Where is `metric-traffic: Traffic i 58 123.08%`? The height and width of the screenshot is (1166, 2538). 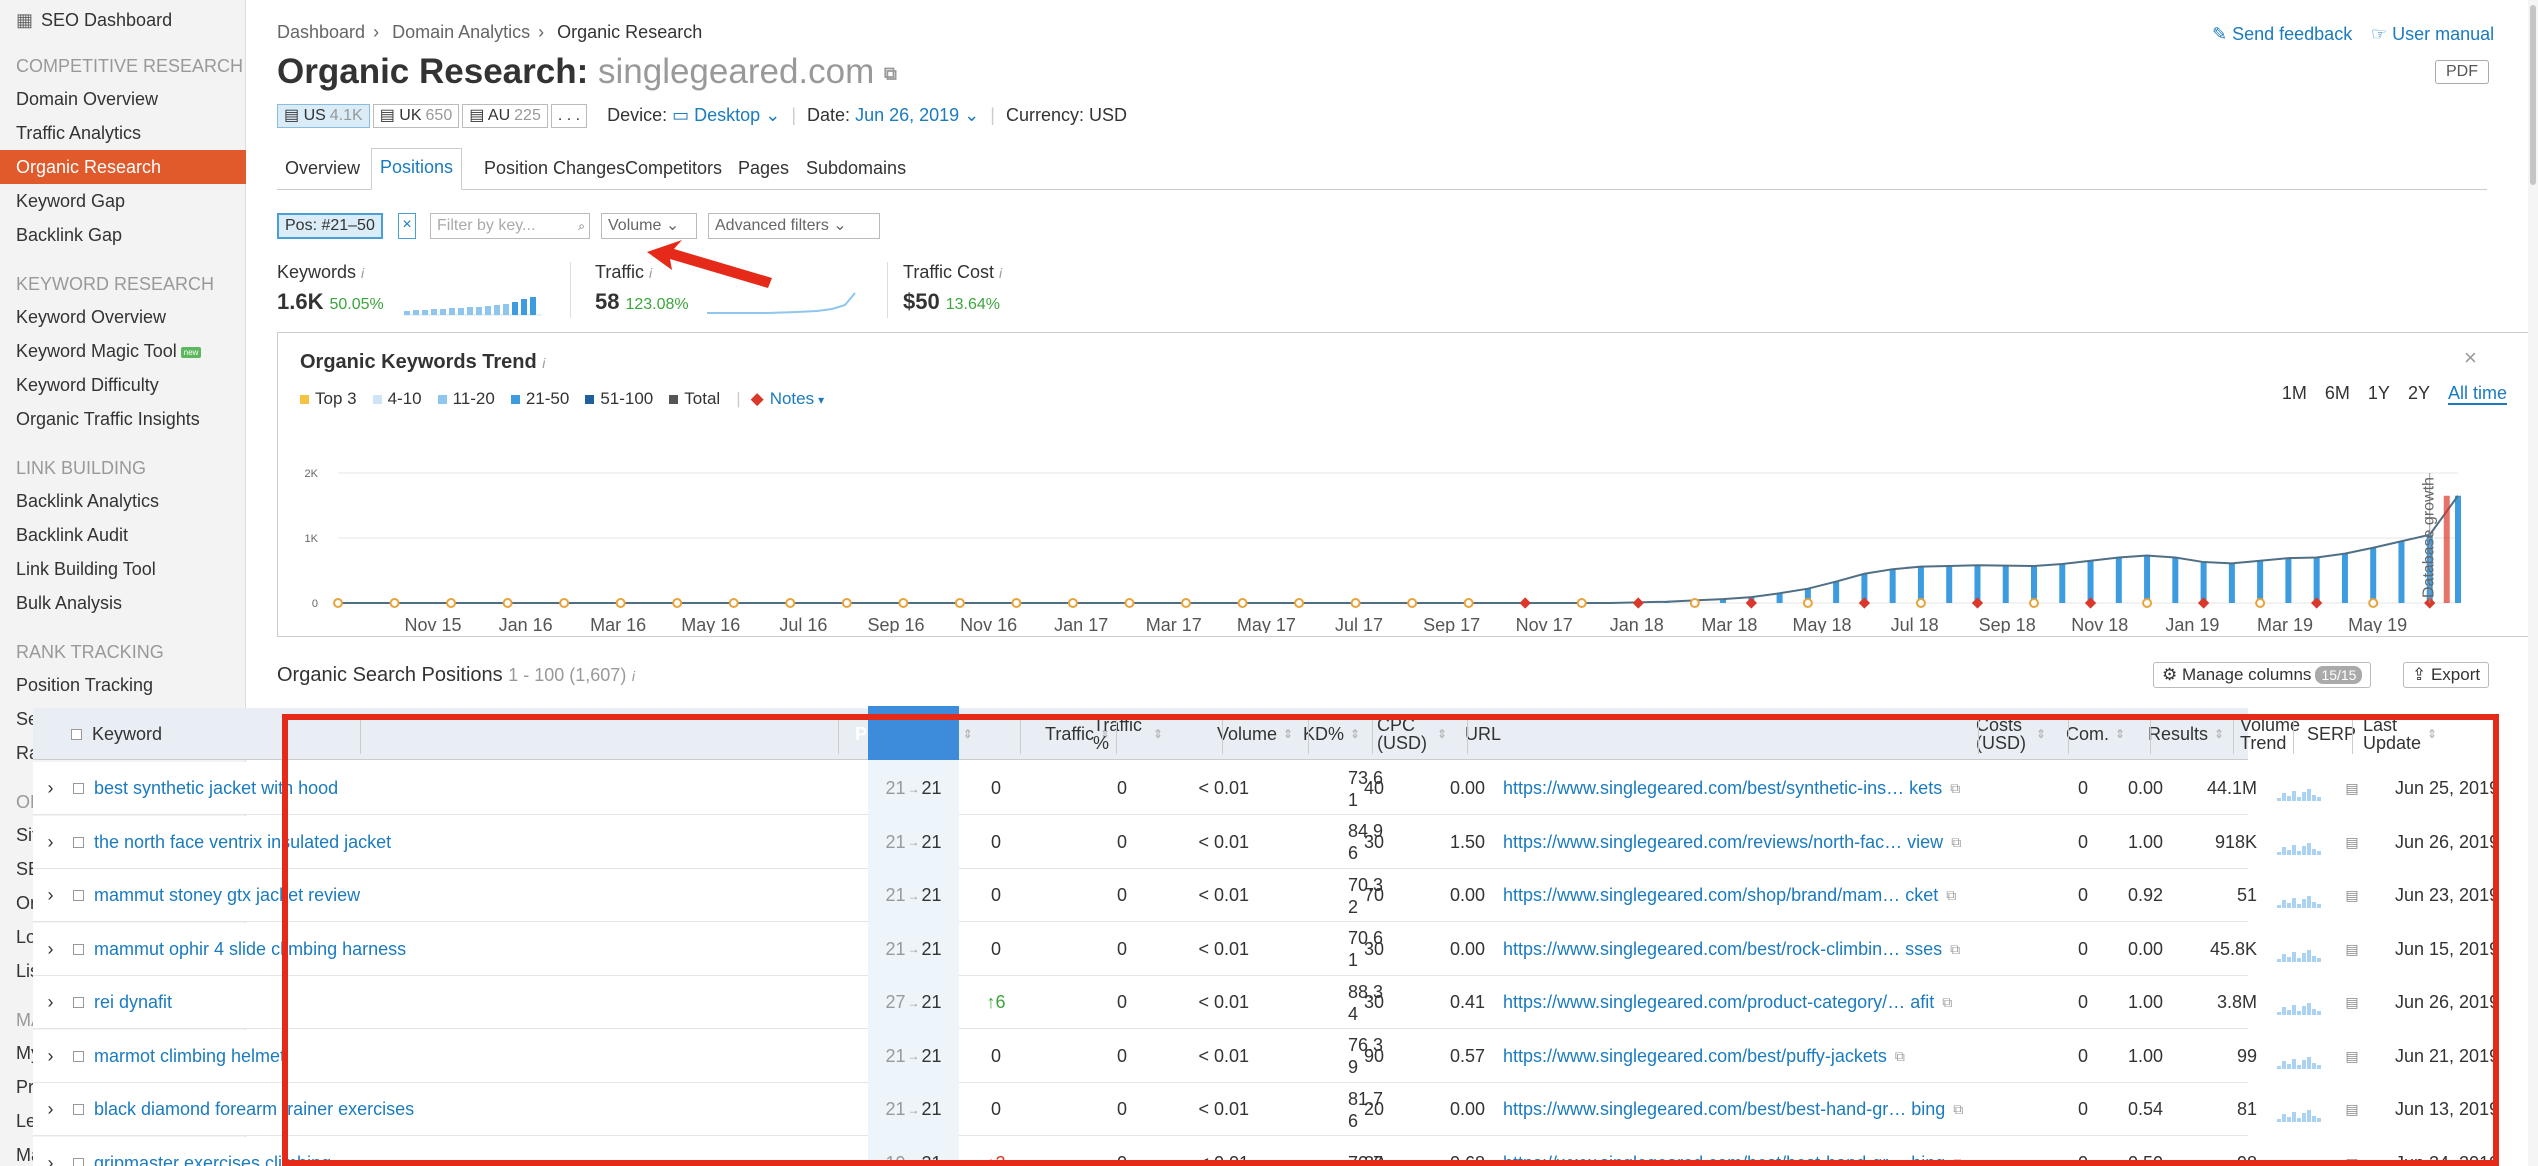 metric-traffic: Traffic i 58 123.08% is located at coordinates (642, 288).